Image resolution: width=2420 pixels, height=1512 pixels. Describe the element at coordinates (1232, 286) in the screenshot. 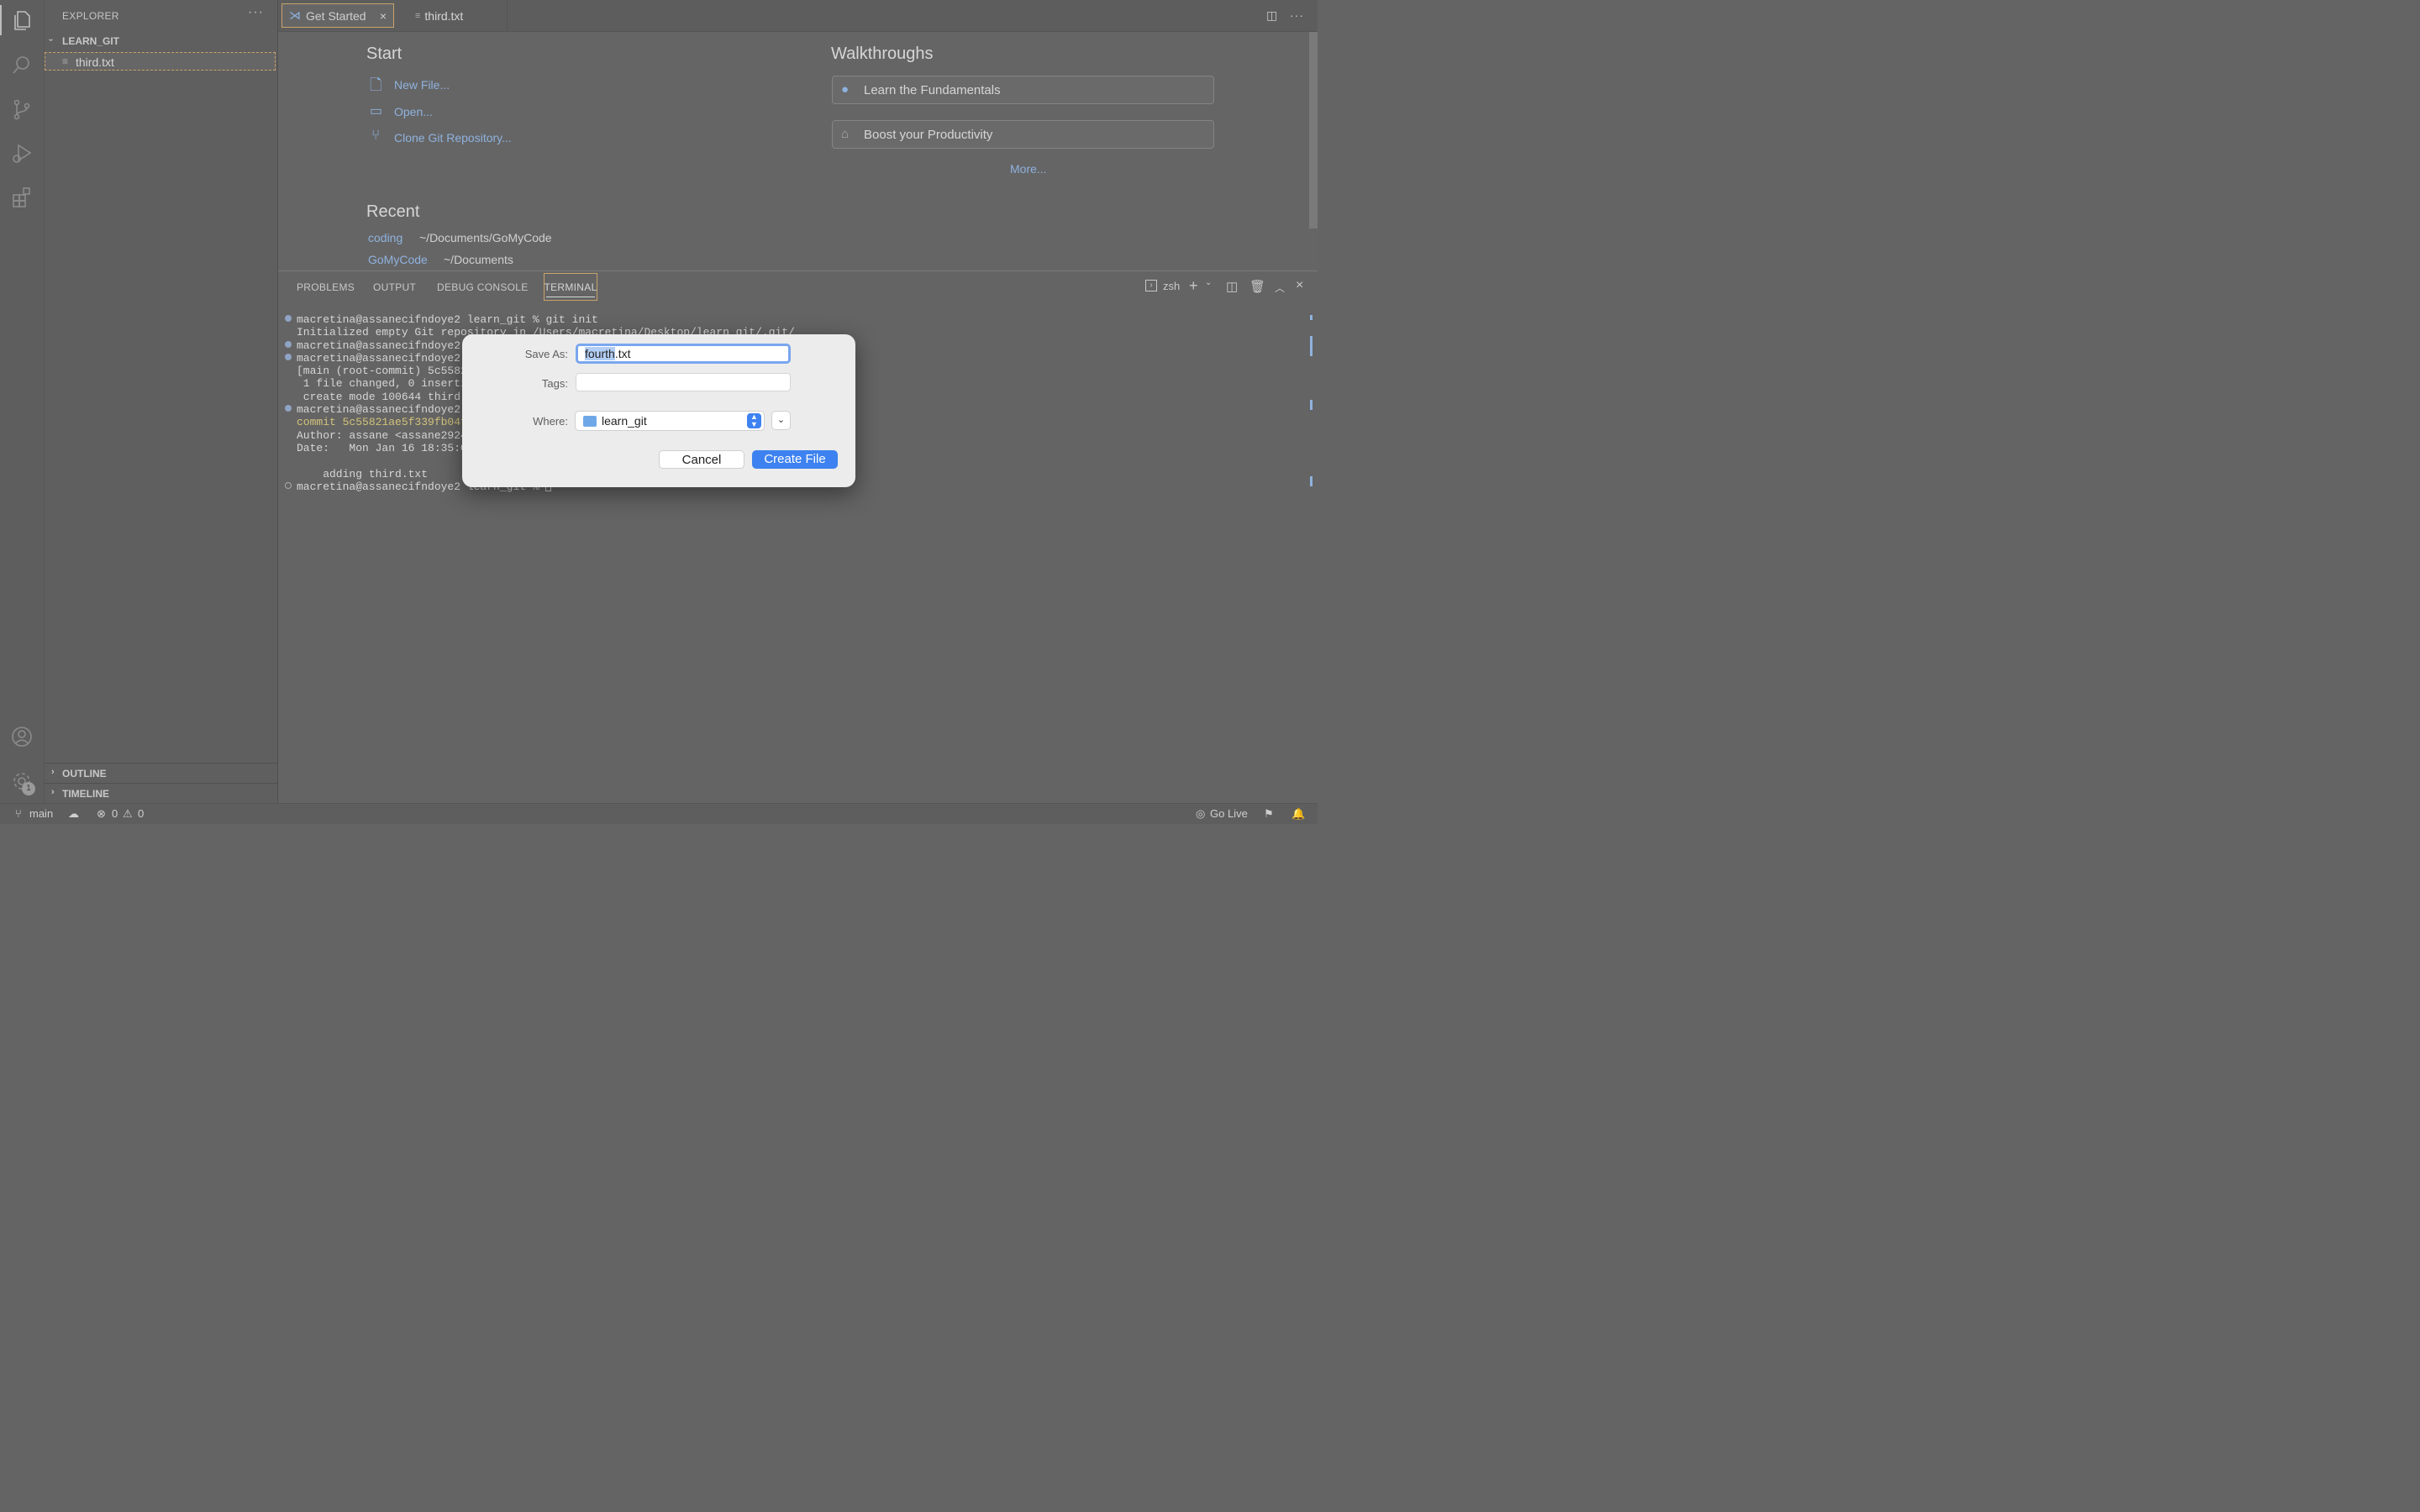

I see `split-terminal-icon: ◫` at that location.